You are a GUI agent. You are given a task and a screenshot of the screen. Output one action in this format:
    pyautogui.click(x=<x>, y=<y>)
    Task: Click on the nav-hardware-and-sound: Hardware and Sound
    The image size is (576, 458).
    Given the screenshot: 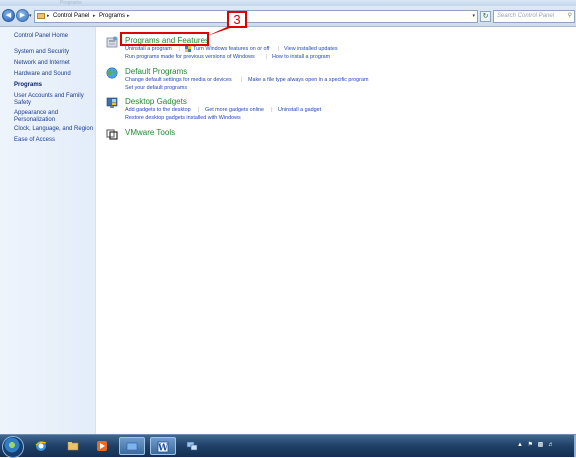 What is the action you would take?
    pyautogui.click(x=54, y=74)
    